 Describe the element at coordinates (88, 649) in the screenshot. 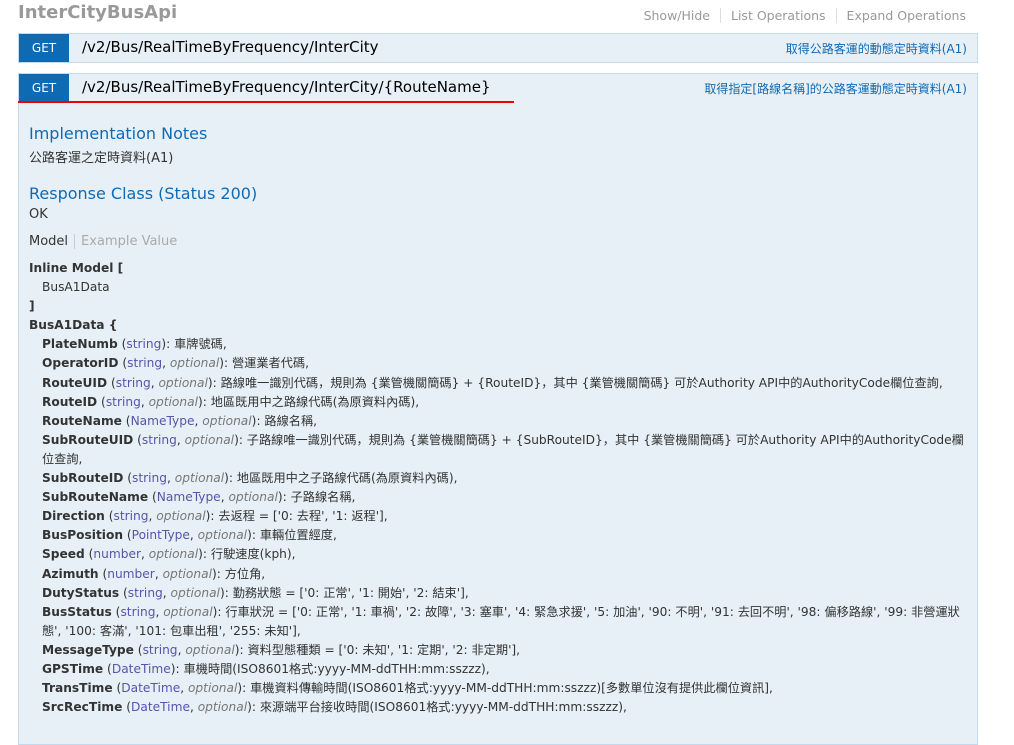

I see `property-name: MessageType` at that location.